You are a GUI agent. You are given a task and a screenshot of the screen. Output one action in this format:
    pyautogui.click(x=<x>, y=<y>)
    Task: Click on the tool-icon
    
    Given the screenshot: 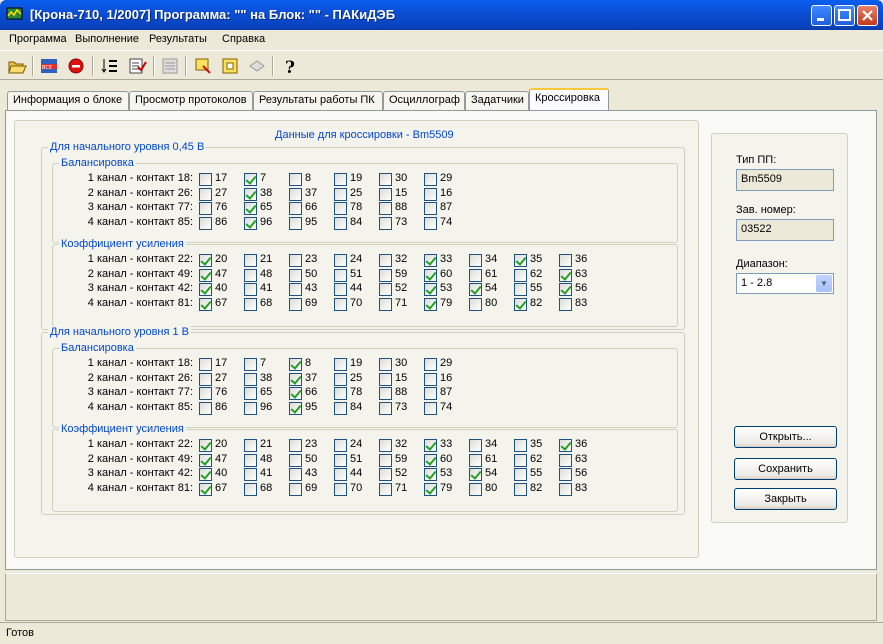 What is the action you would take?
    pyautogui.click(x=203, y=66)
    